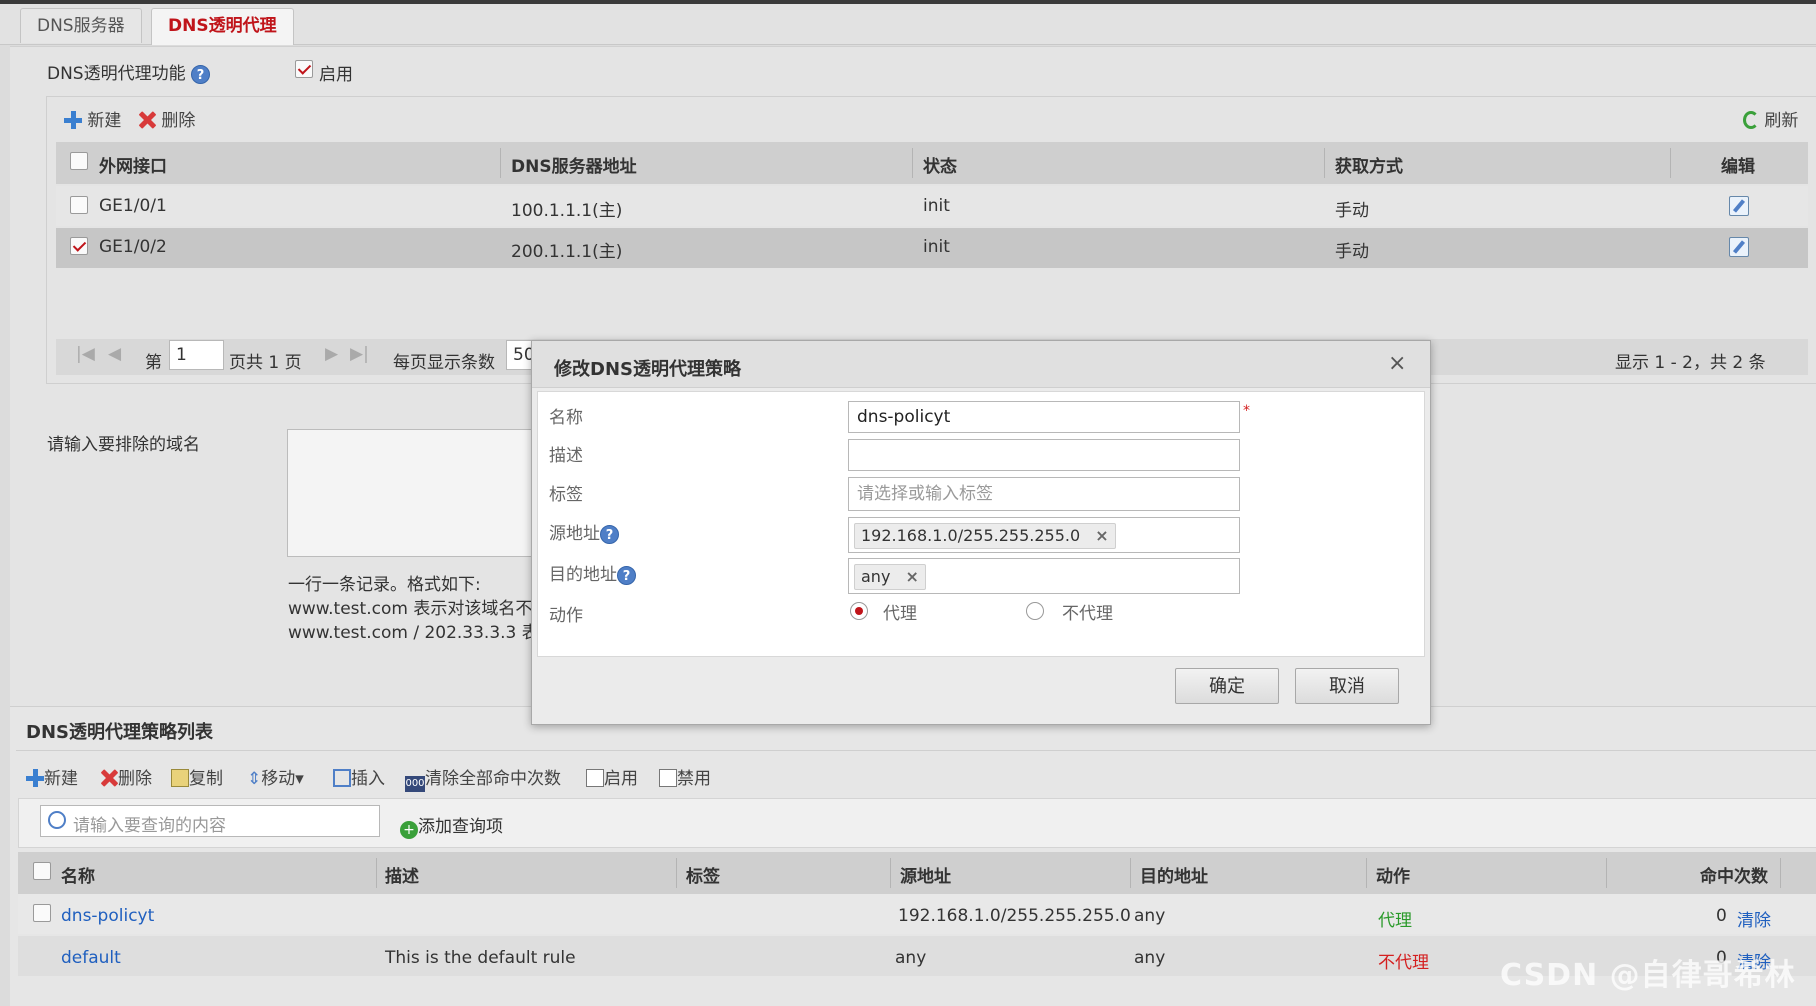 This screenshot has width=1816, height=1006. I want to click on last-page-icon: ▶|, so click(359, 354).